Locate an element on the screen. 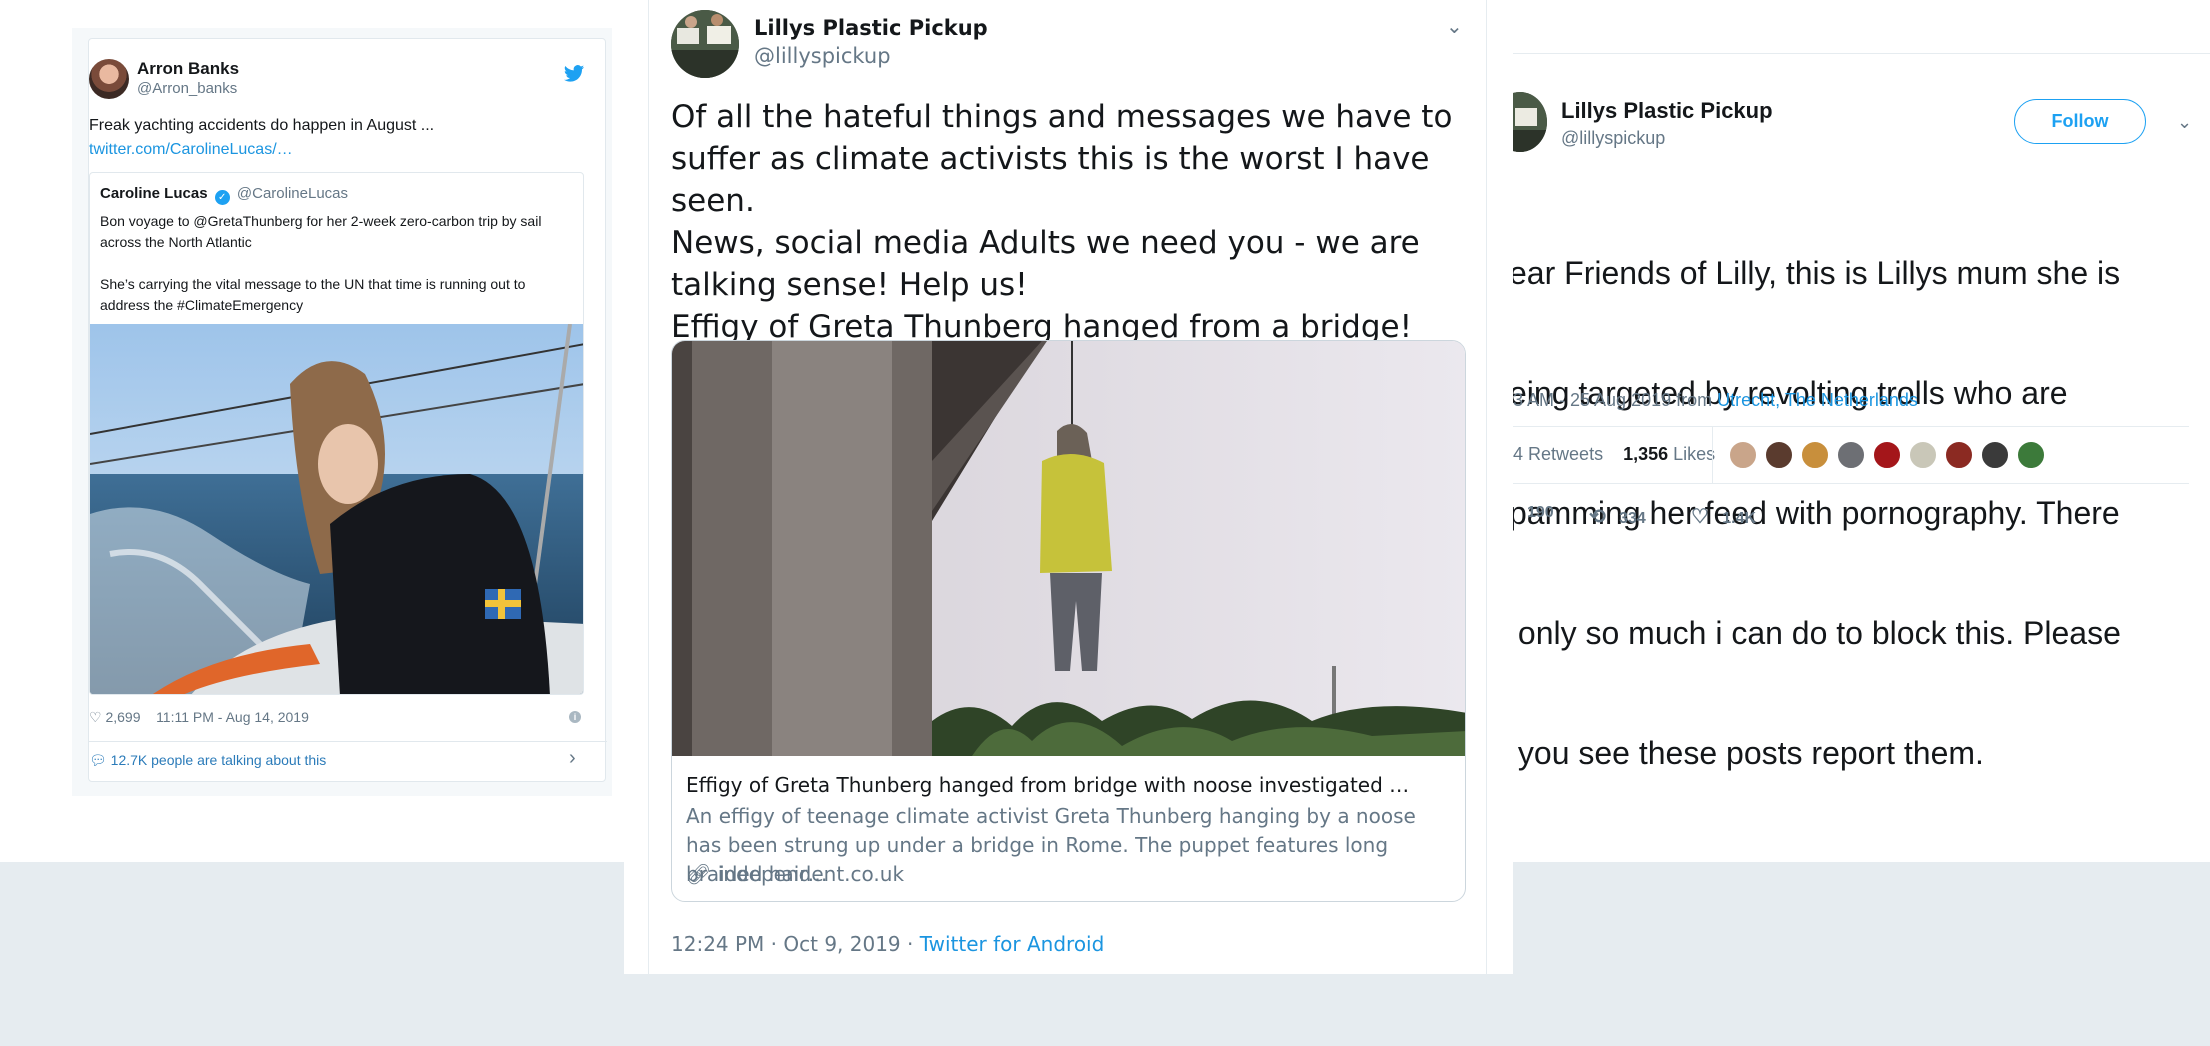  comment-icon: 💬︎ is located at coordinates (98, 760).